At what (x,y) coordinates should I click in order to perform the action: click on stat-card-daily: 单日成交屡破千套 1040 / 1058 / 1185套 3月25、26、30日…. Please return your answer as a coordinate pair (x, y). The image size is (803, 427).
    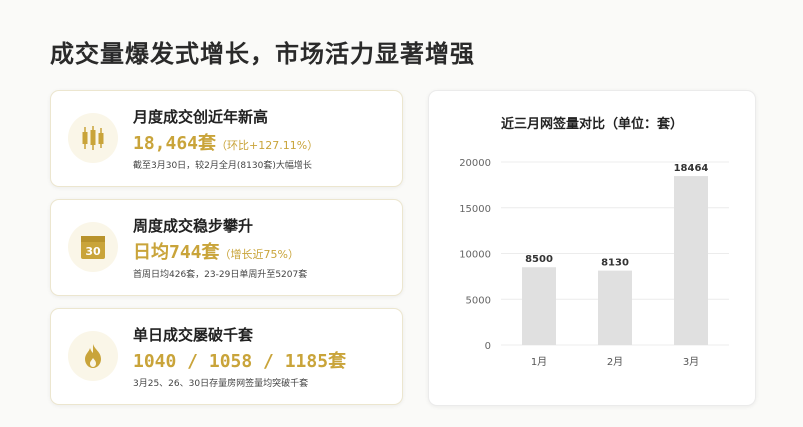
    Looking at the image, I should click on (226, 356).